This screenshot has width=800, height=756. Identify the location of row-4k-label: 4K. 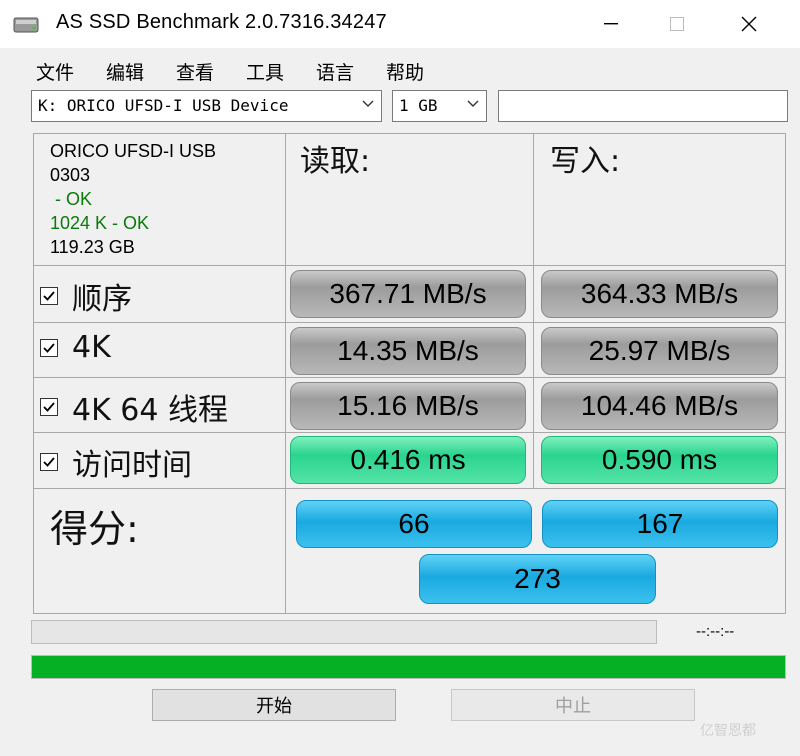
(75, 347).